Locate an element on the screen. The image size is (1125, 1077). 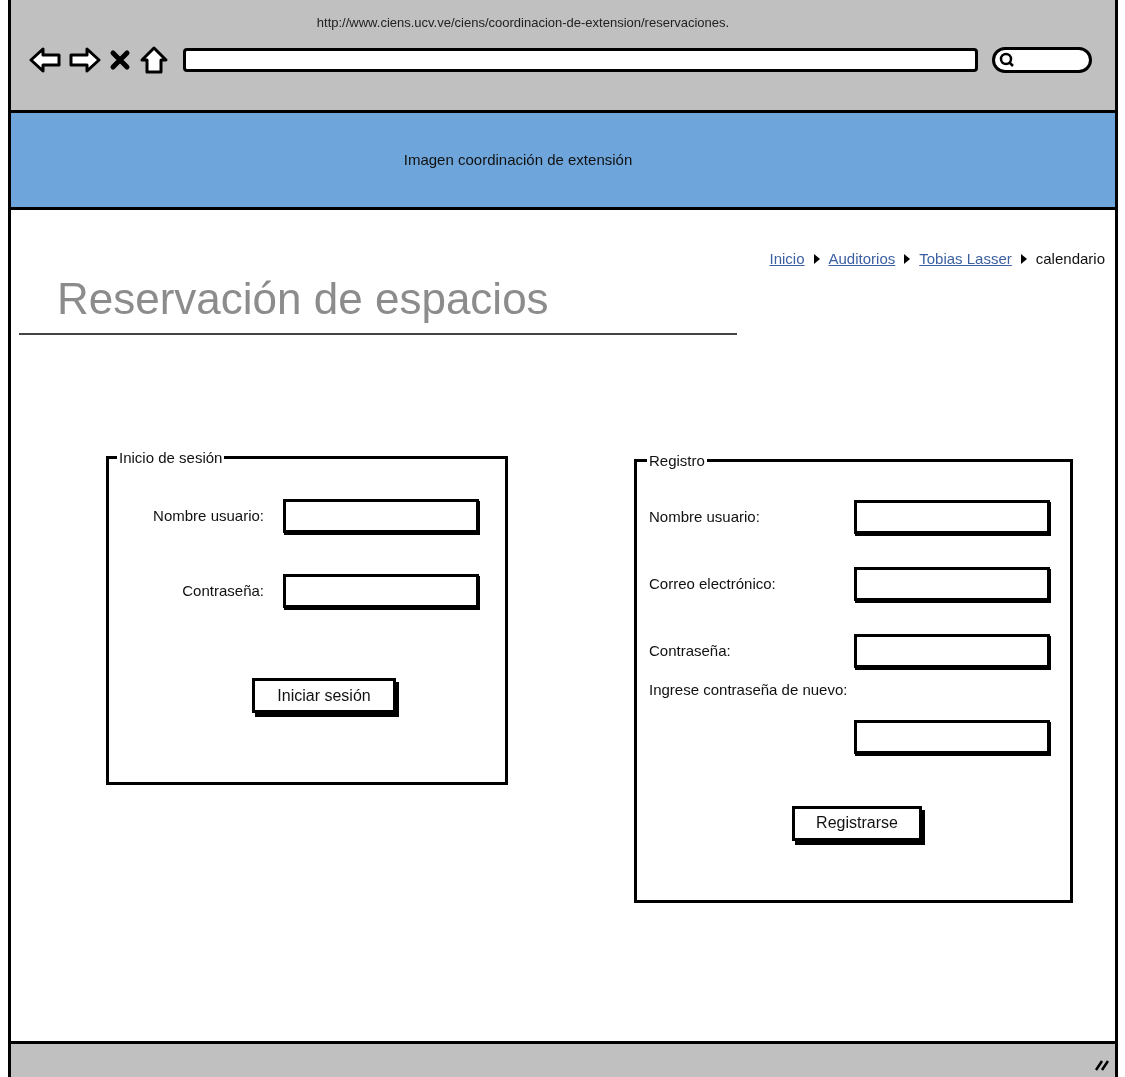
home-icon is located at coordinates (154, 60).